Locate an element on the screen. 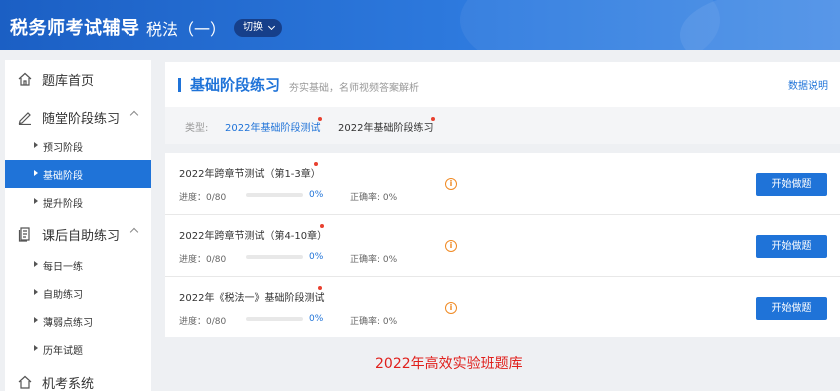 This screenshot has height=391, width=840. sidebar-item-label: 薄弱点练习 is located at coordinates (68, 323).